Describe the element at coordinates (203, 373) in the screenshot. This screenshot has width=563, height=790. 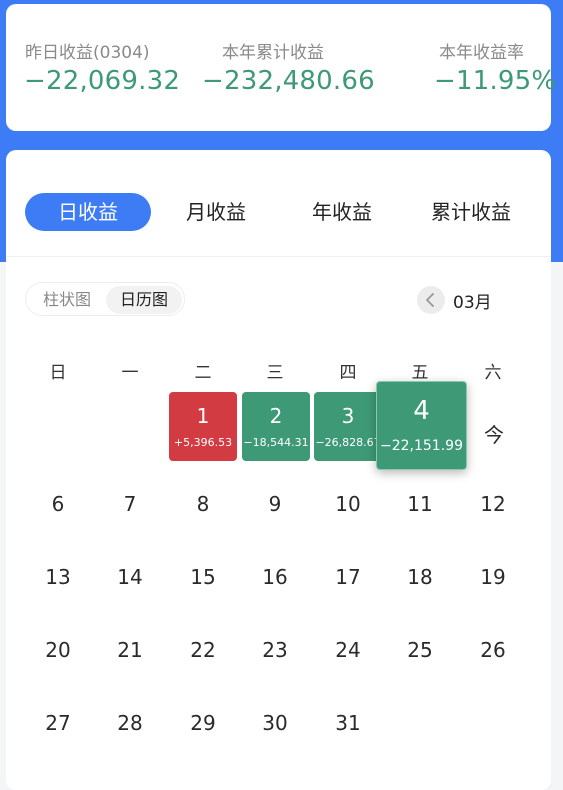
I see `weekday-tue: 二` at that location.